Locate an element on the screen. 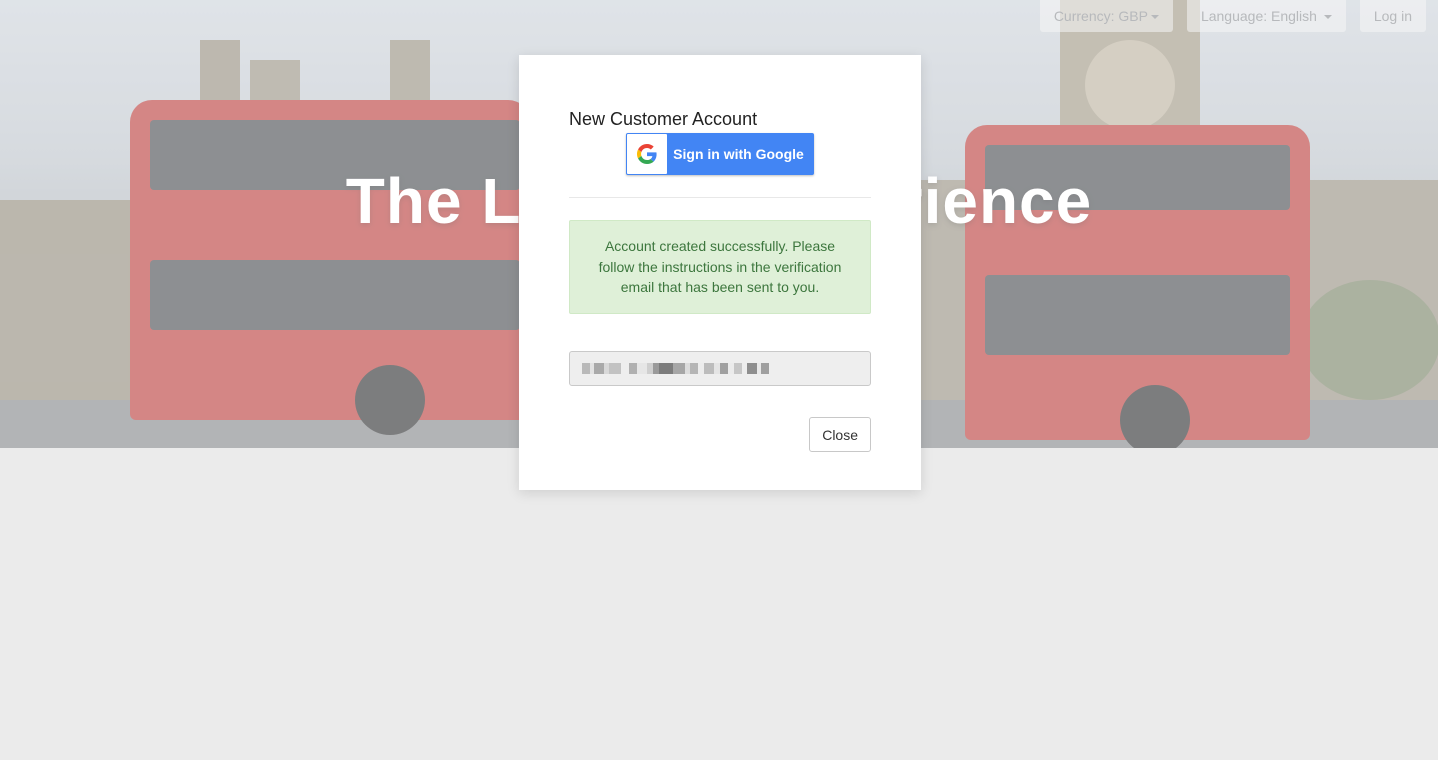 The height and width of the screenshot is (760, 1438). top-nav: Currency: GBP Language: English Log in is located at coordinates (1232, 16).